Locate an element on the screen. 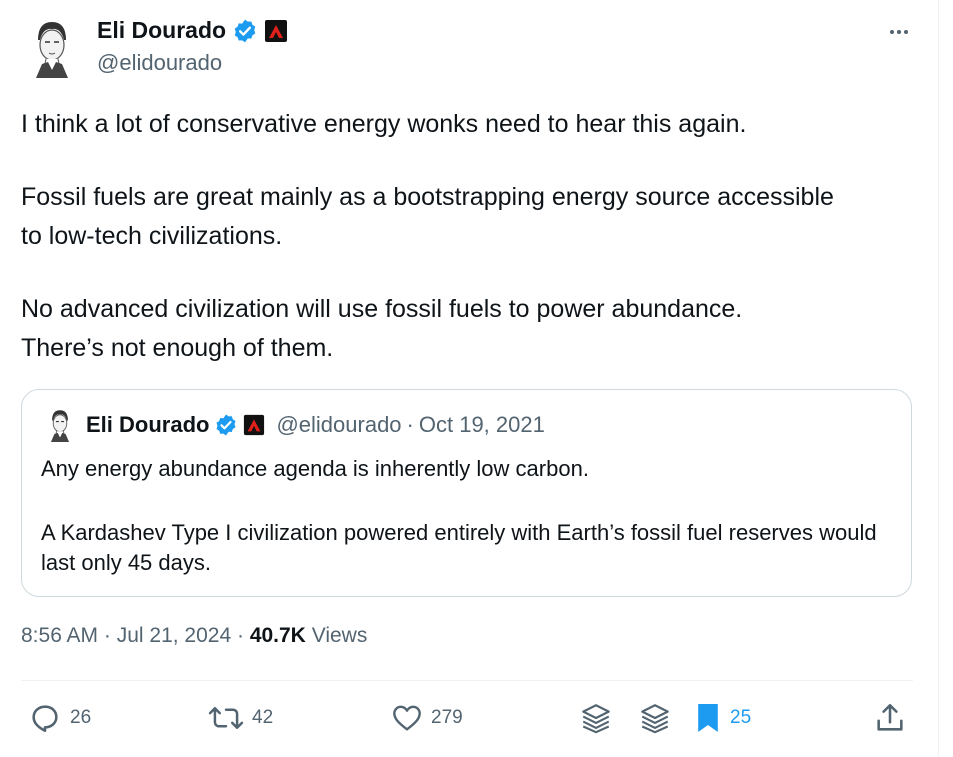  author-handle: @elidourado is located at coordinates (159, 63).